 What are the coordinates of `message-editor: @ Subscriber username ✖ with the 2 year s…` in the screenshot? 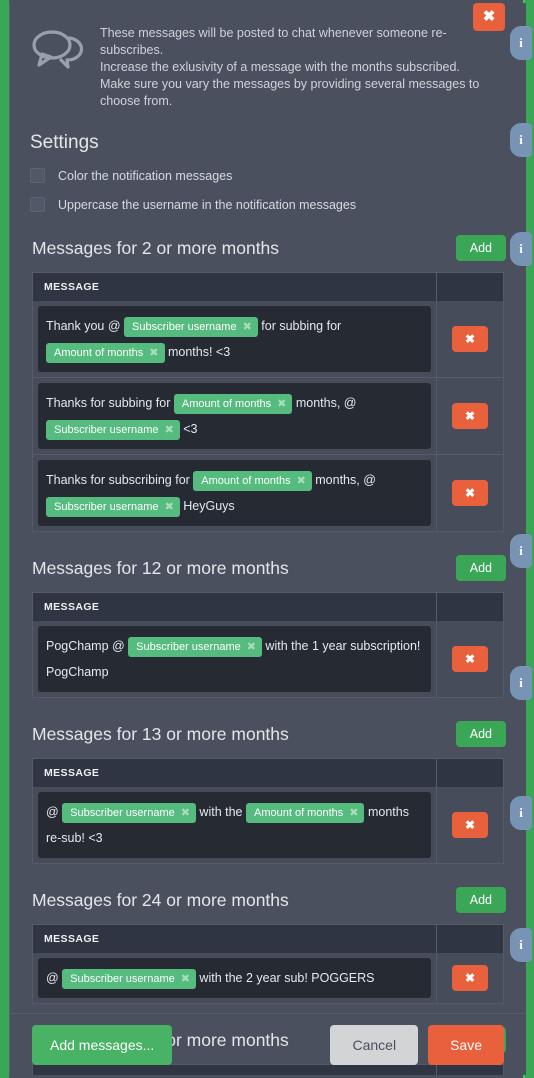 It's located at (234, 978).